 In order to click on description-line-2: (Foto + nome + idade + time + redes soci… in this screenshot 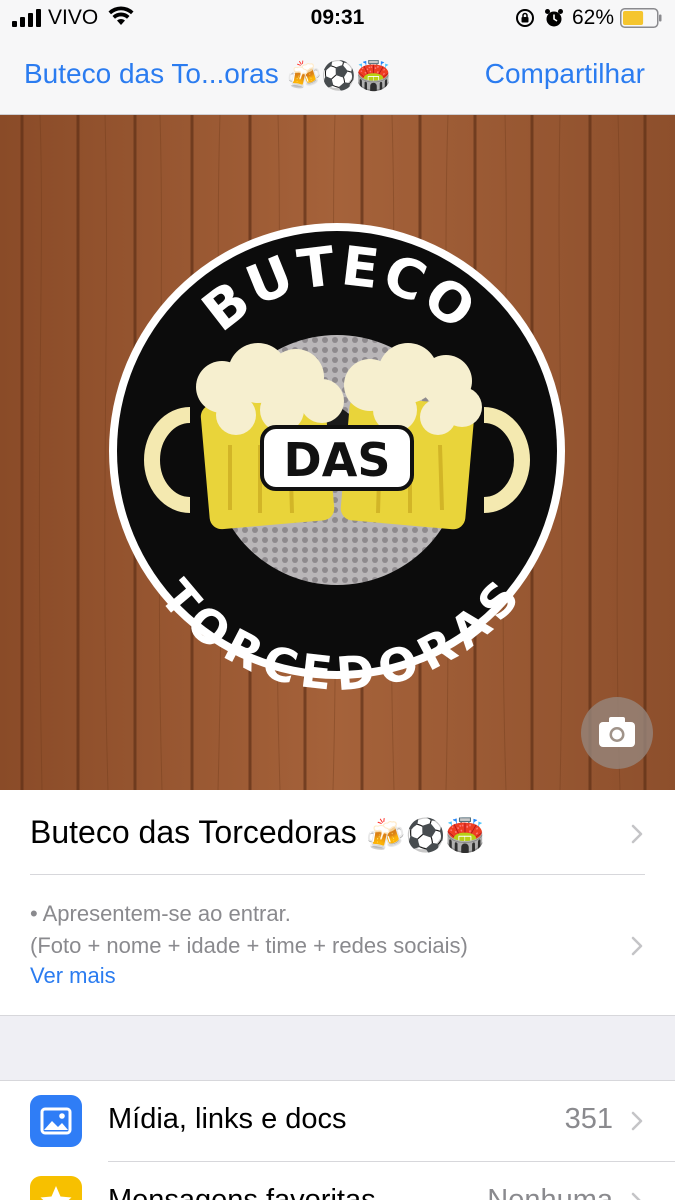, I will do `click(249, 945)`.